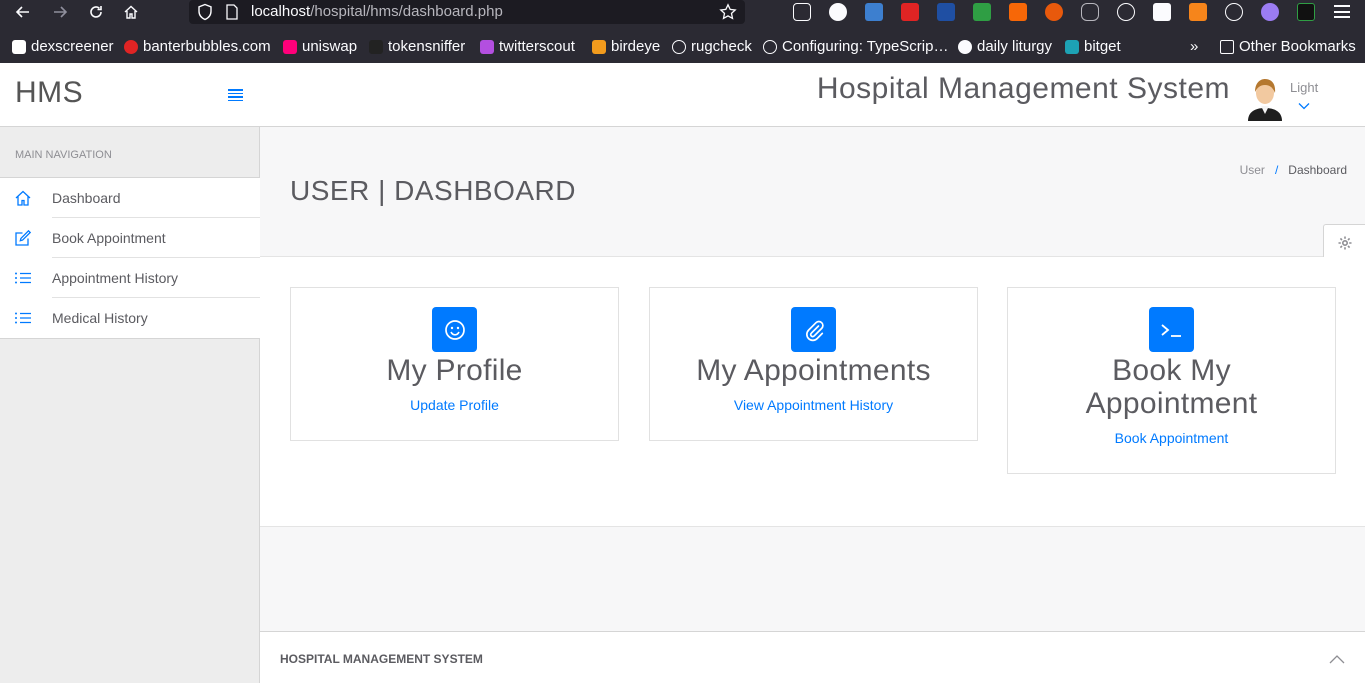 The width and height of the screenshot is (1365, 683). I want to click on sidebar-item-label: Medical History, so click(100, 318).